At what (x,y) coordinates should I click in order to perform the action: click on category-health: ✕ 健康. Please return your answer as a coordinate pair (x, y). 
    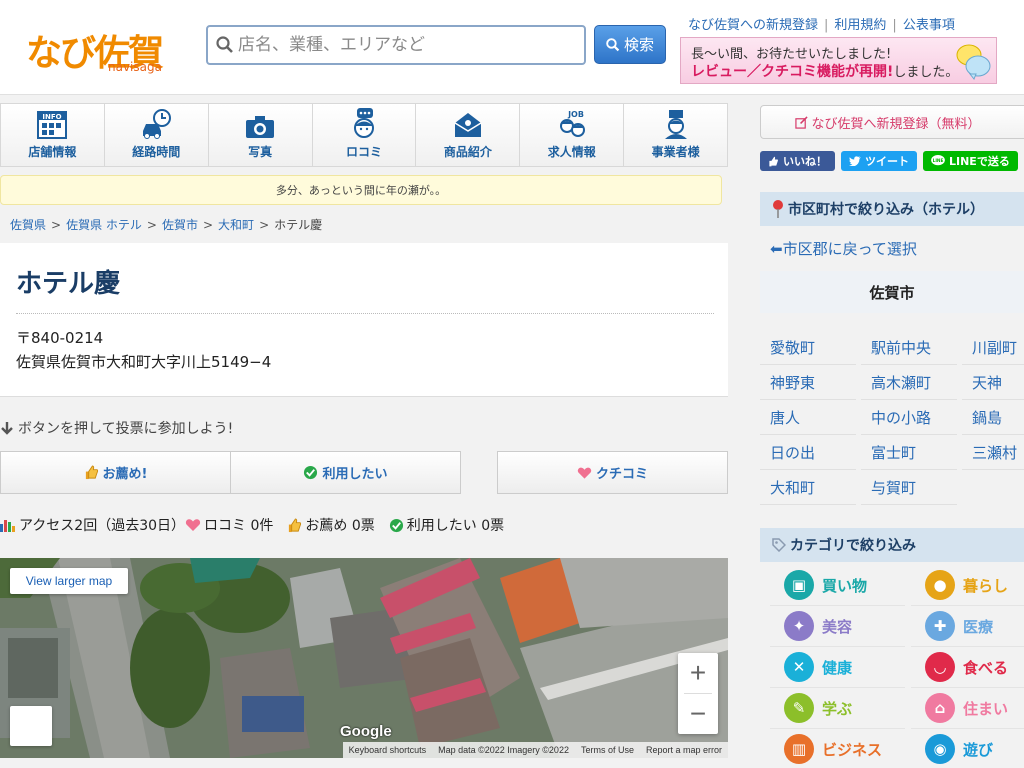
    Looking at the image, I should click on (837, 667).